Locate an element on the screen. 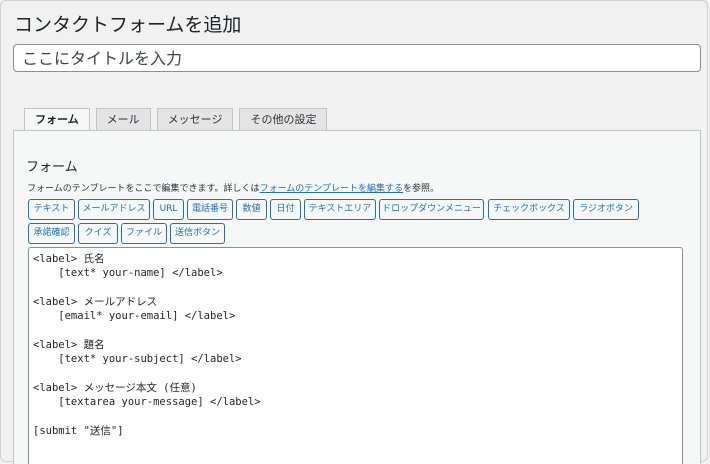 The image size is (710, 464). tab-form: フォーム is located at coordinates (57, 120).